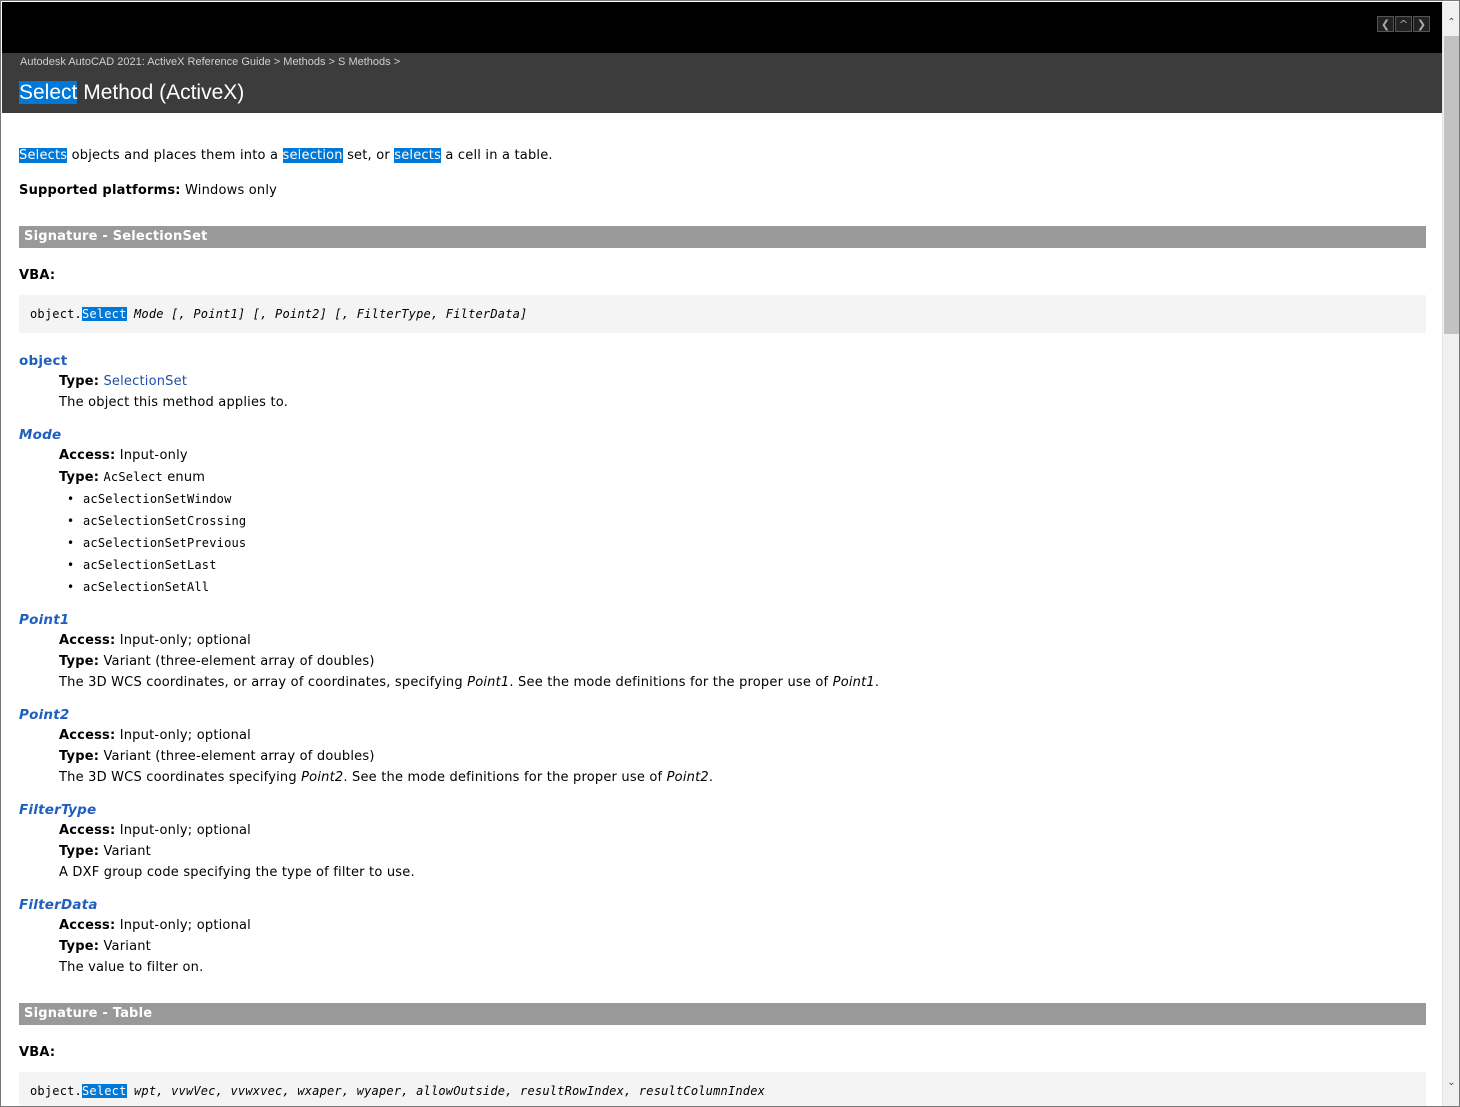 The height and width of the screenshot is (1107, 1460). What do you see at coordinates (175, 155) in the screenshot?
I see `intro-text: objects and places them into a` at bounding box center [175, 155].